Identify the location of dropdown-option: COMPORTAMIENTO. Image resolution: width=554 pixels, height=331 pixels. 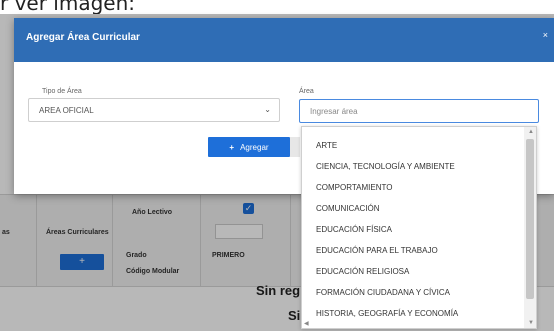
(354, 187).